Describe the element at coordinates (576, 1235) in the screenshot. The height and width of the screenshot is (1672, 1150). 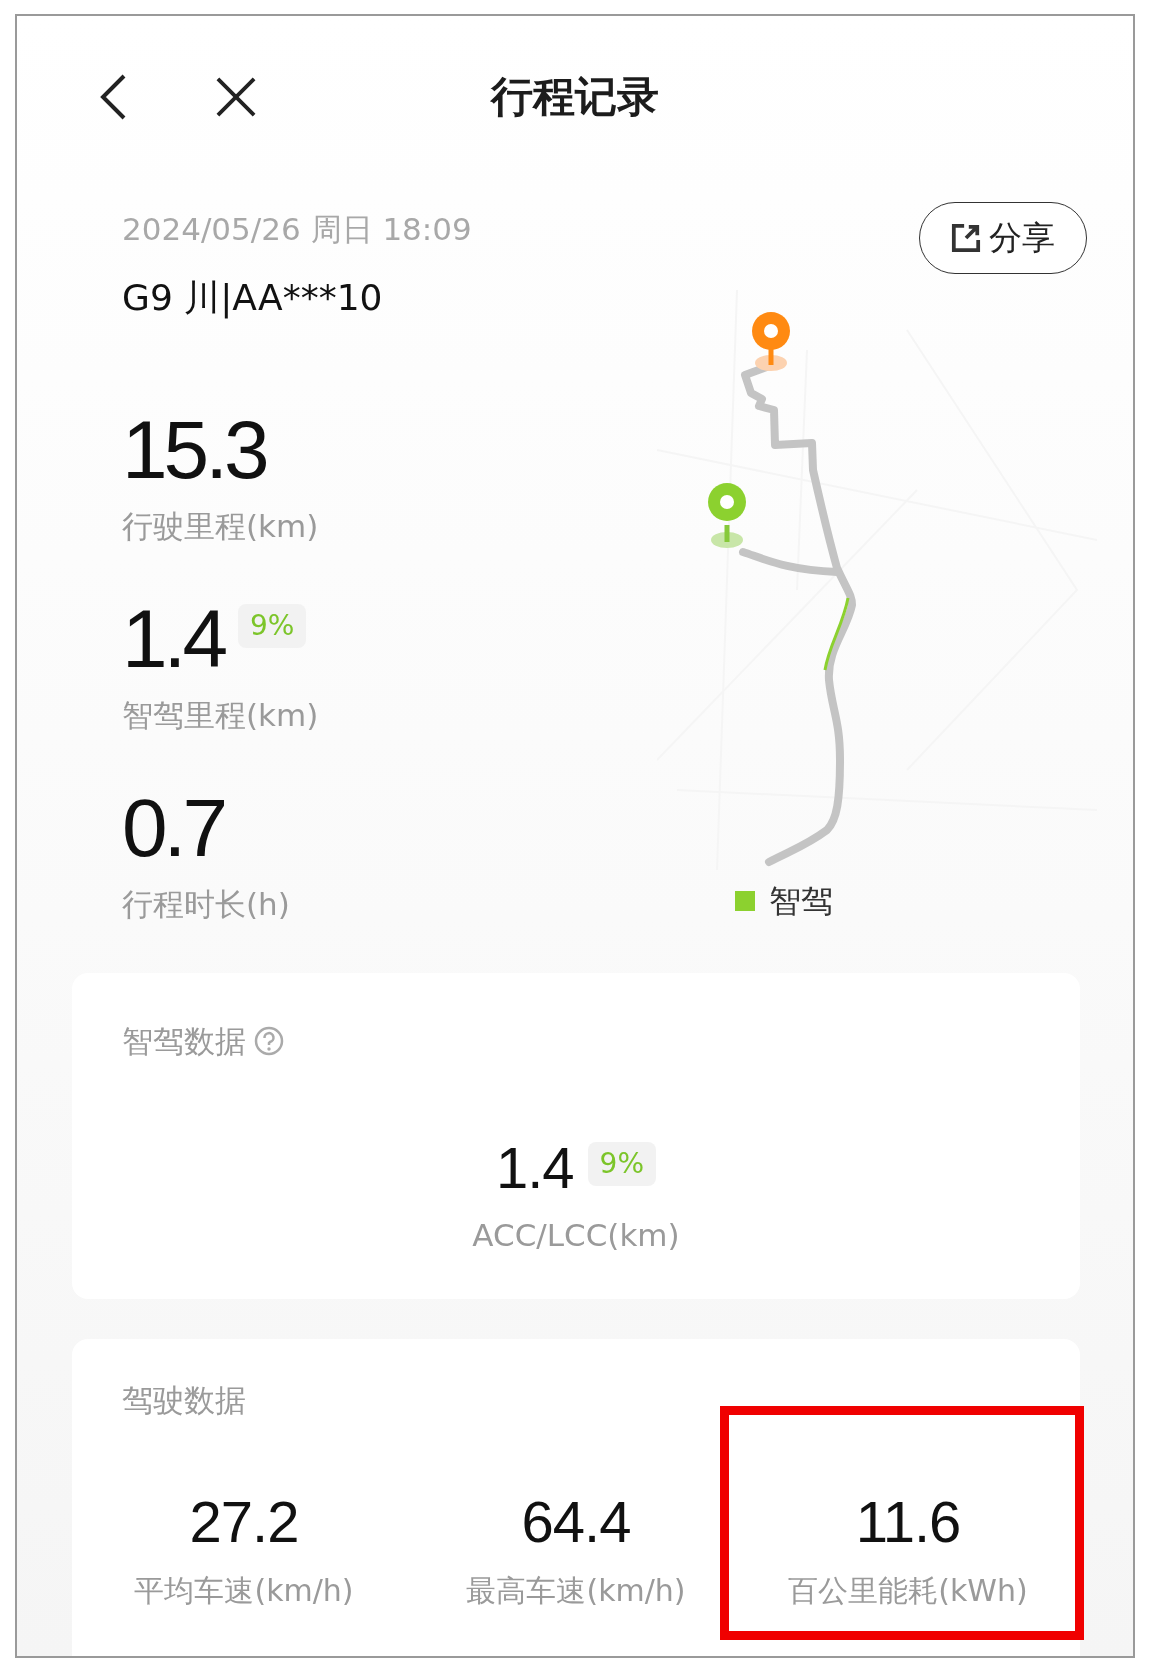
I see `stat-label: ACC/LCC(km)` at that location.